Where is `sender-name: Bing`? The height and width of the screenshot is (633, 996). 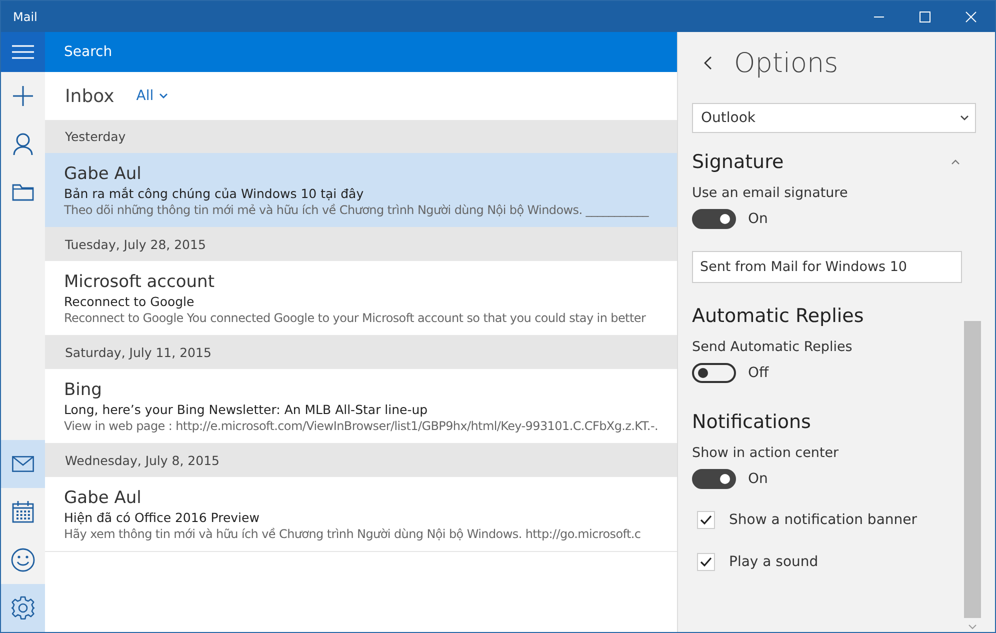
sender-name: Bing is located at coordinates (83, 390).